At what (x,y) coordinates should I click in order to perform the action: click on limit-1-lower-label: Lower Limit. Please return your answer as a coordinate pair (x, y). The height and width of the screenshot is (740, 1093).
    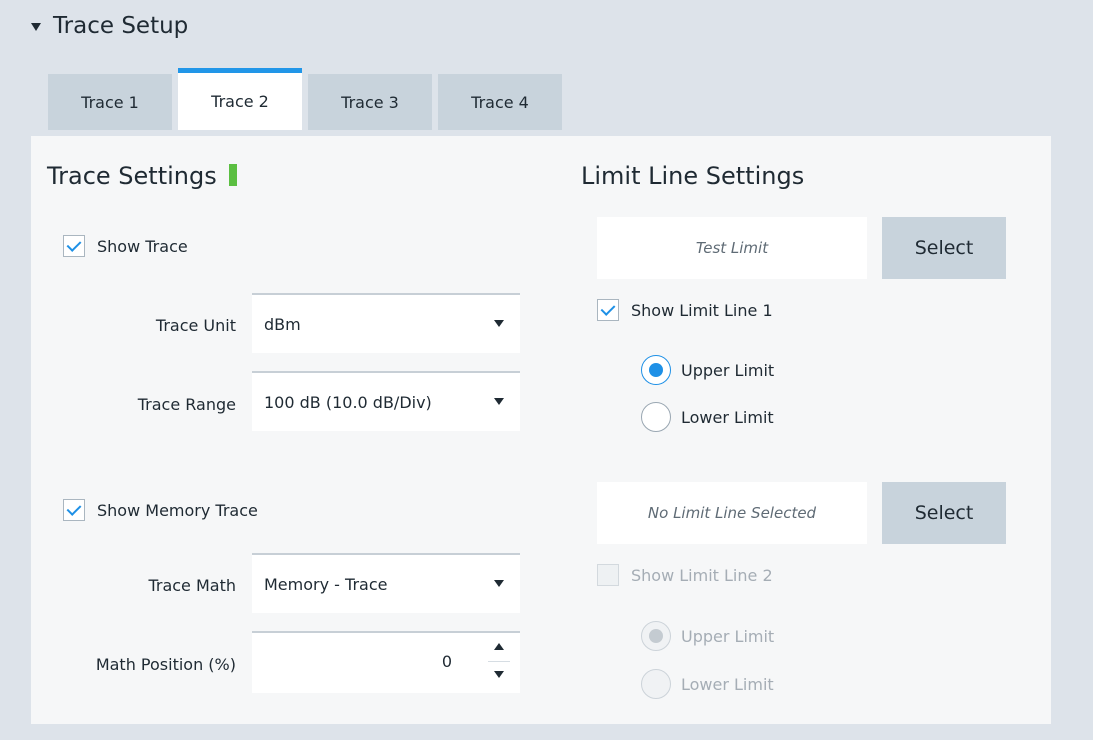
    Looking at the image, I should click on (727, 417).